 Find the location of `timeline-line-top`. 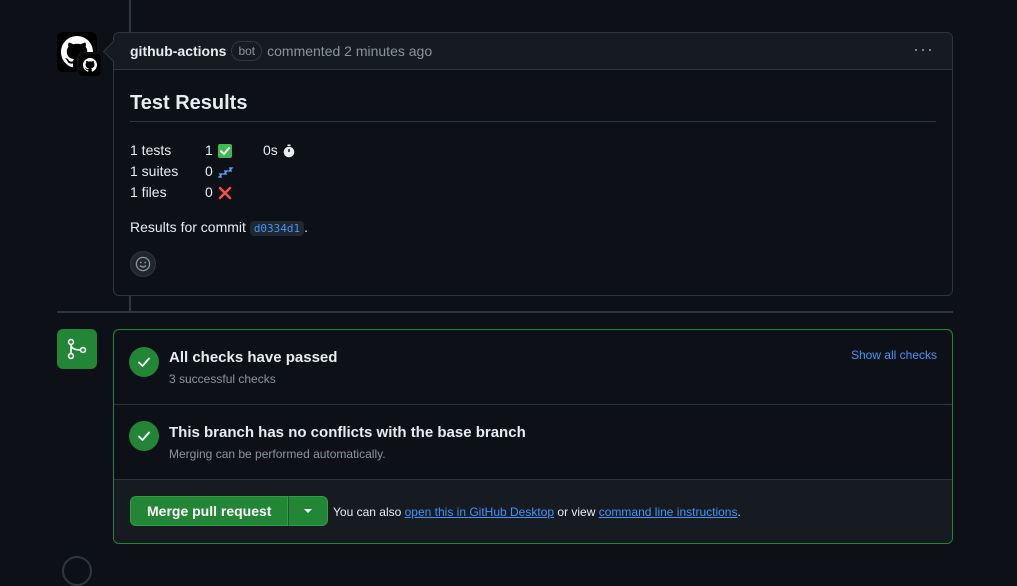

timeline-line-top is located at coordinates (130, 16).